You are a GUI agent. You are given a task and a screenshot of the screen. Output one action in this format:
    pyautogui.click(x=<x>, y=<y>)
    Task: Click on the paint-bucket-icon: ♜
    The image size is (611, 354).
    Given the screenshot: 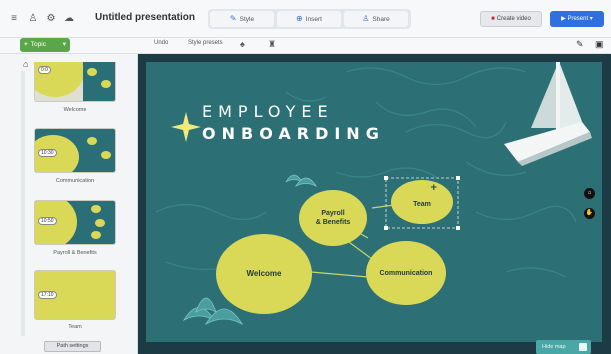 What is the action you would take?
    pyautogui.click(x=272, y=44)
    